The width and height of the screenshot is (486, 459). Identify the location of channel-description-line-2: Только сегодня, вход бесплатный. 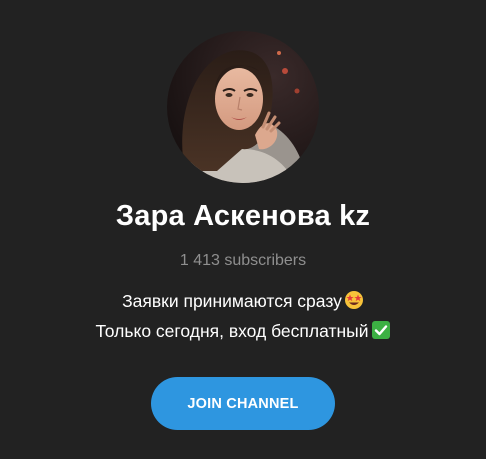
(243, 331).